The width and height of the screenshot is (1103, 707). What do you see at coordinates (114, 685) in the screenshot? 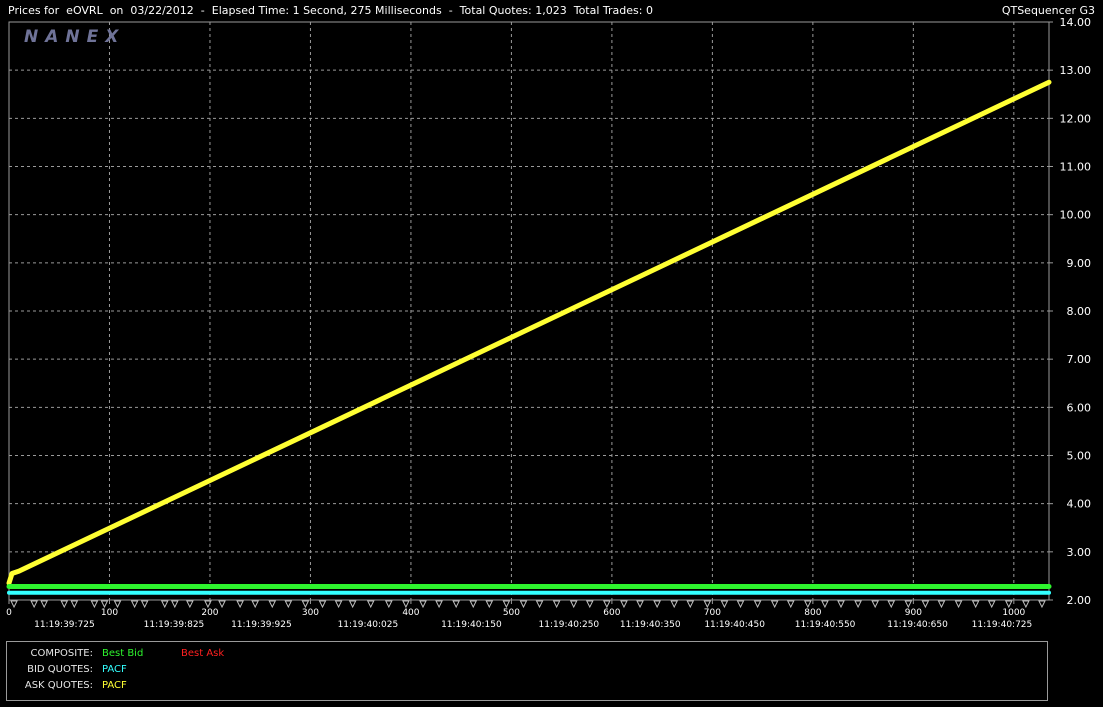
I see `legend-item-ask-pacf: PACF` at bounding box center [114, 685].